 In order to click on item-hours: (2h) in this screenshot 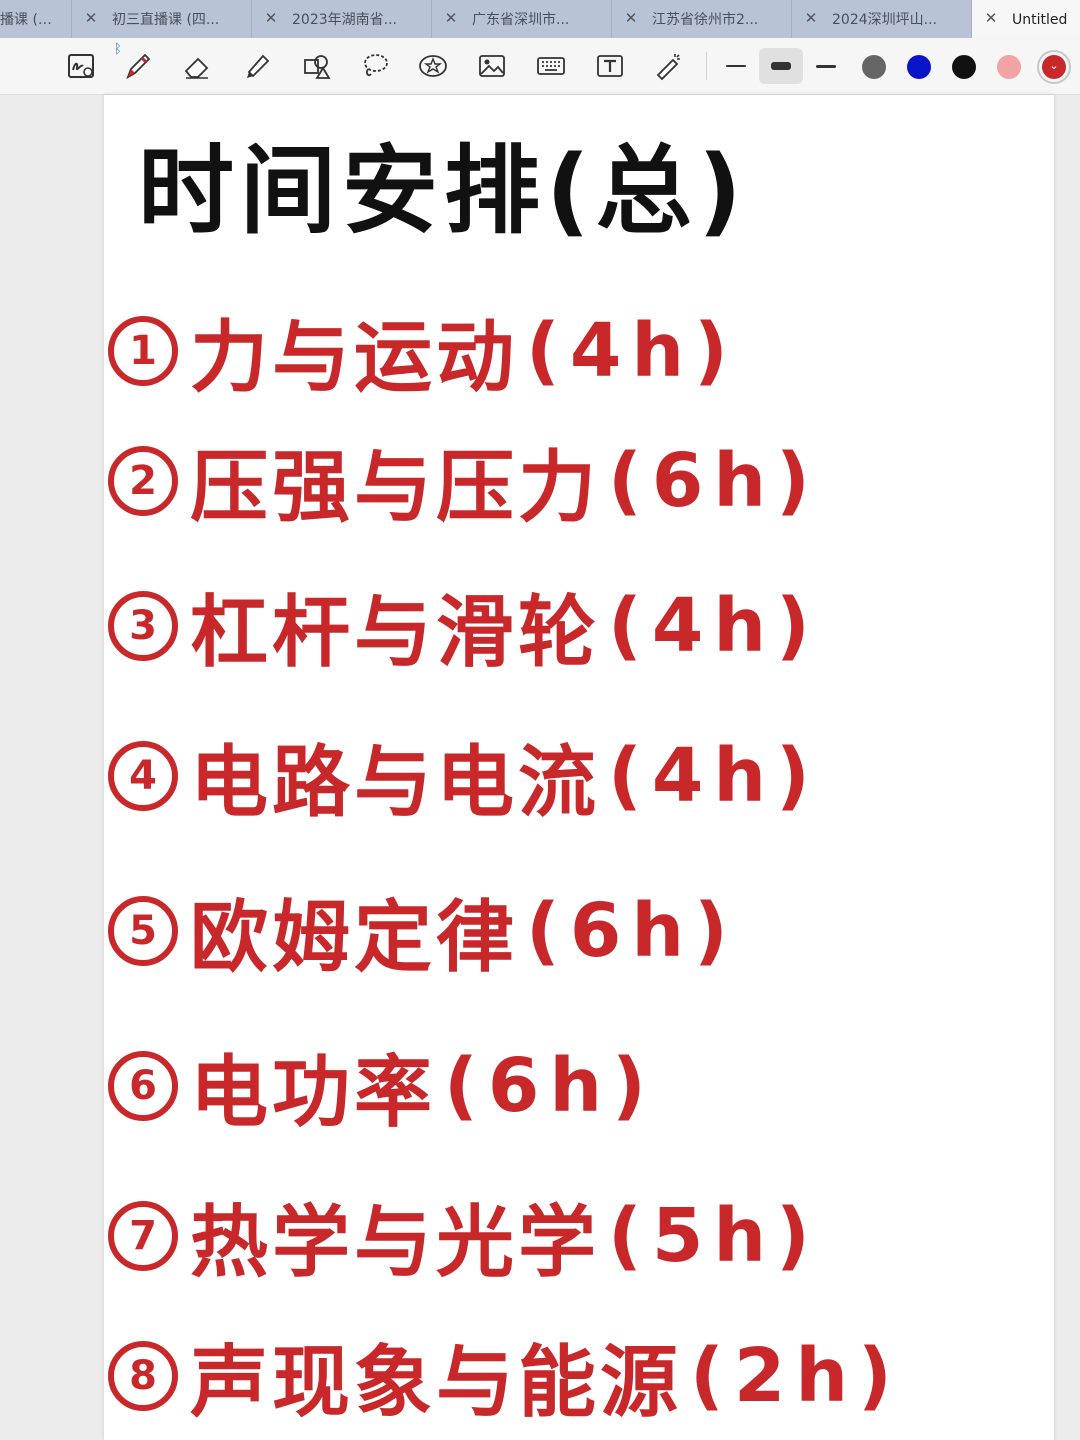, I will do `click(796, 1376)`.